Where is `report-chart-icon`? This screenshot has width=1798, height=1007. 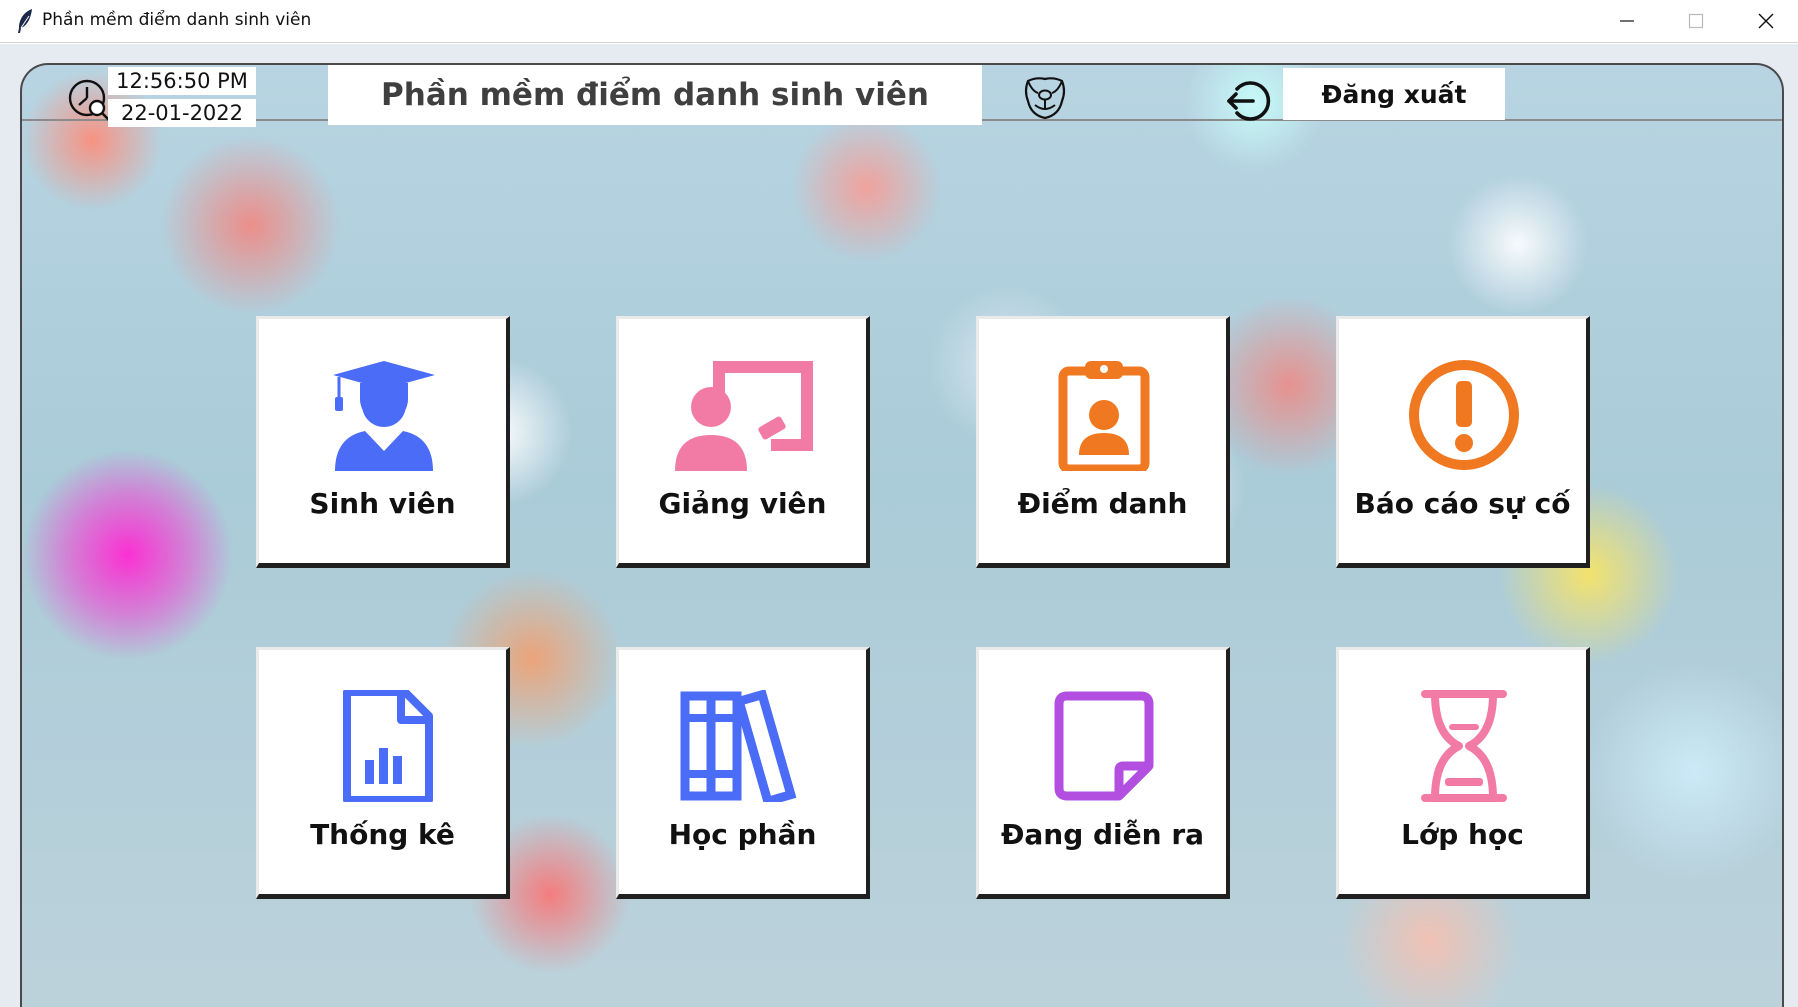 report-chart-icon is located at coordinates (388, 746).